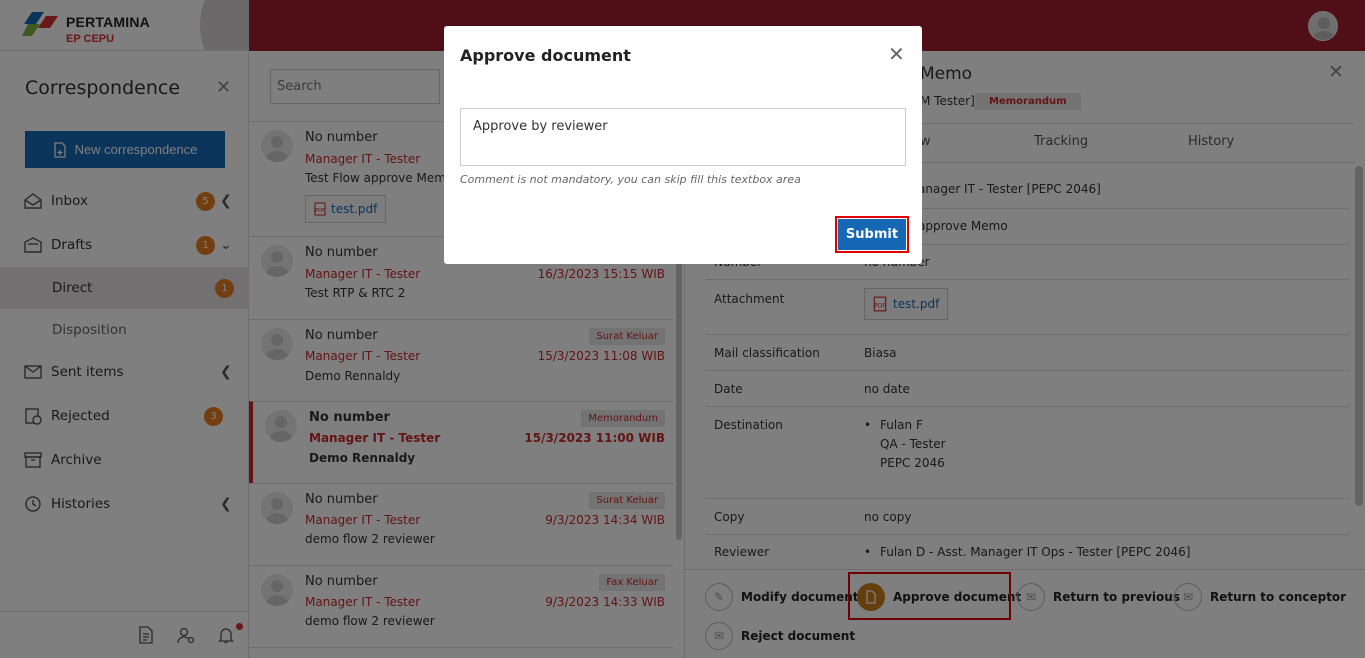  What do you see at coordinates (683, 137) in the screenshot?
I see `comment-textarea: Approve by reviewer` at bounding box center [683, 137].